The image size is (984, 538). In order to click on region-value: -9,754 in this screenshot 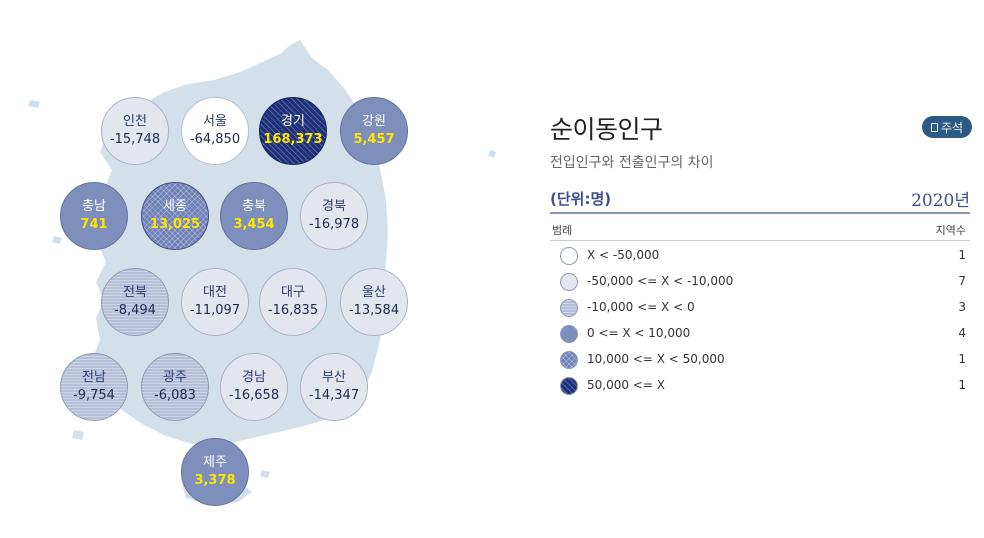, I will do `click(94, 395)`.